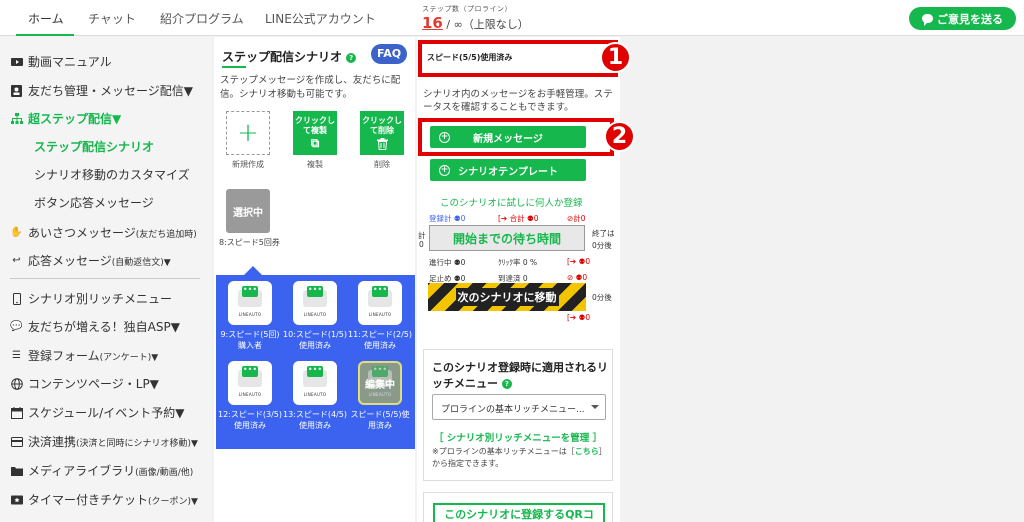 The image size is (1024, 522). What do you see at coordinates (519, 512) in the screenshot?
I see `qr-code-button: このシナリオに登録するQRコ` at bounding box center [519, 512].